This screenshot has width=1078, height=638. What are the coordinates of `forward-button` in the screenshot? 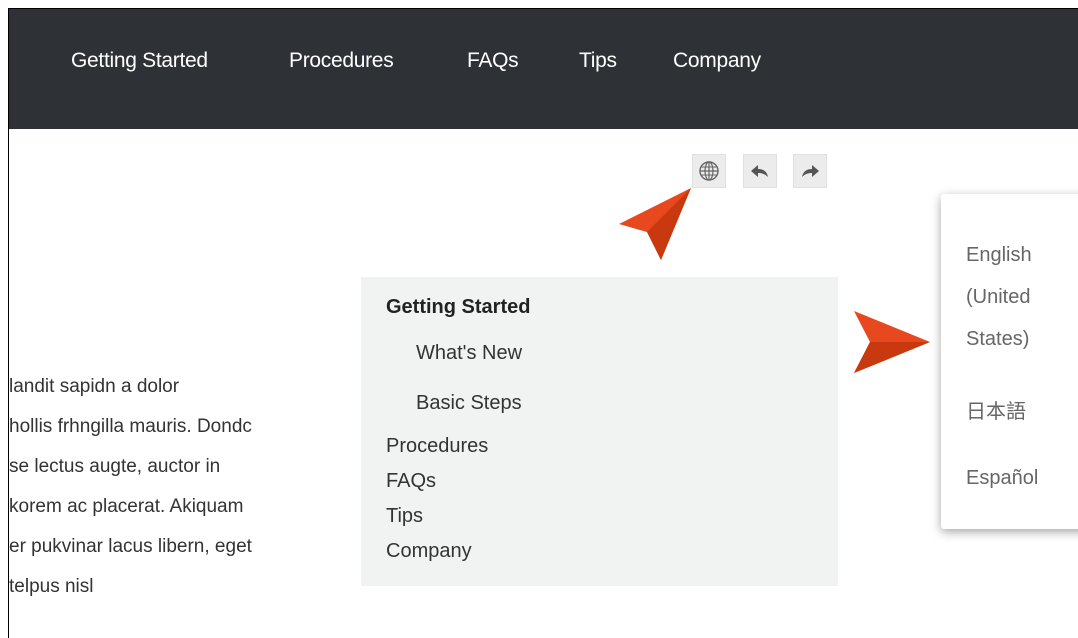 It's located at (810, 171).